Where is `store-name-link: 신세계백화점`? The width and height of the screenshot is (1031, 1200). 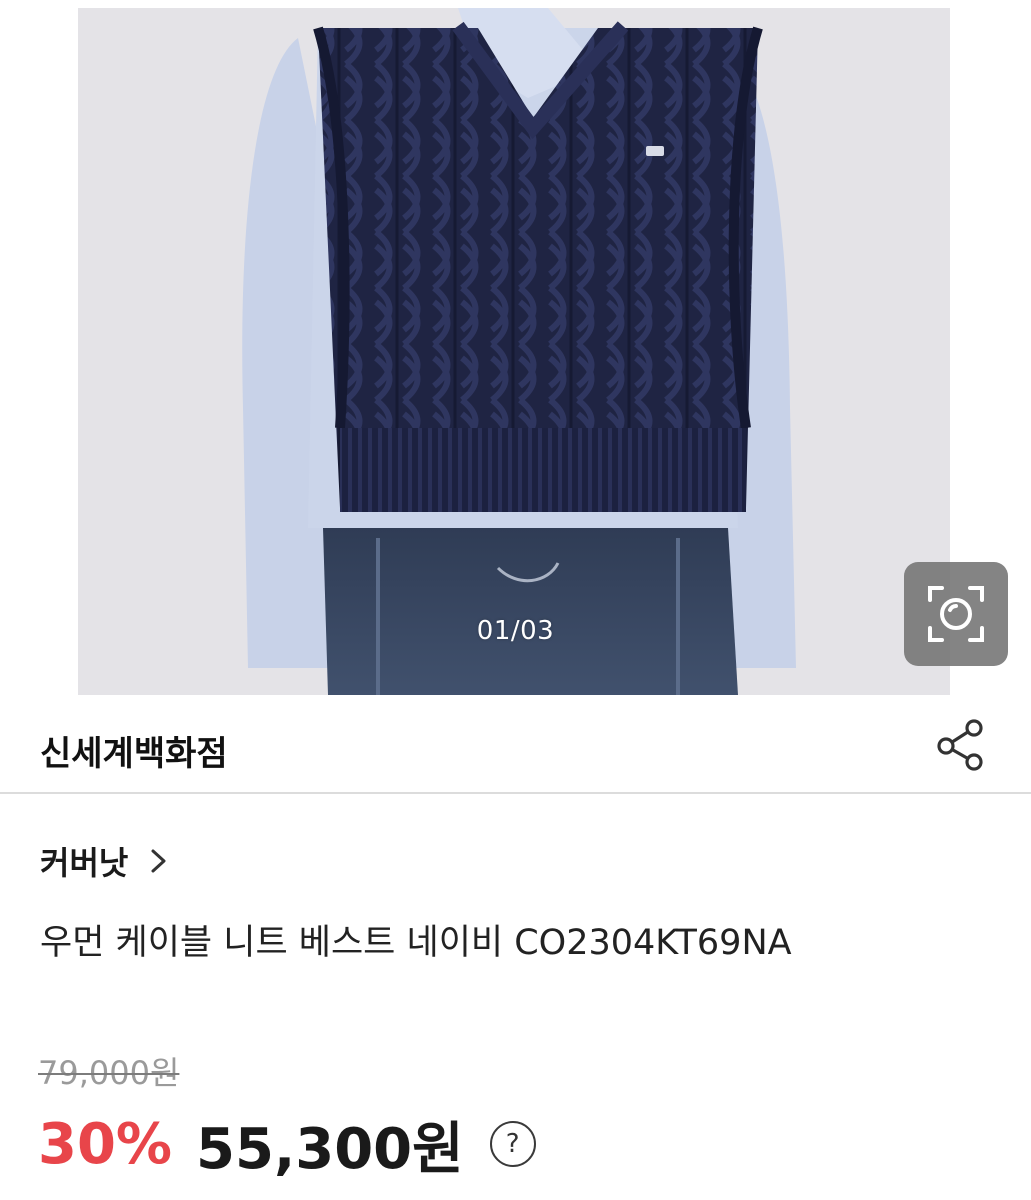 store-name-link: 신세계백화점 is located at coordinates (134, 750).